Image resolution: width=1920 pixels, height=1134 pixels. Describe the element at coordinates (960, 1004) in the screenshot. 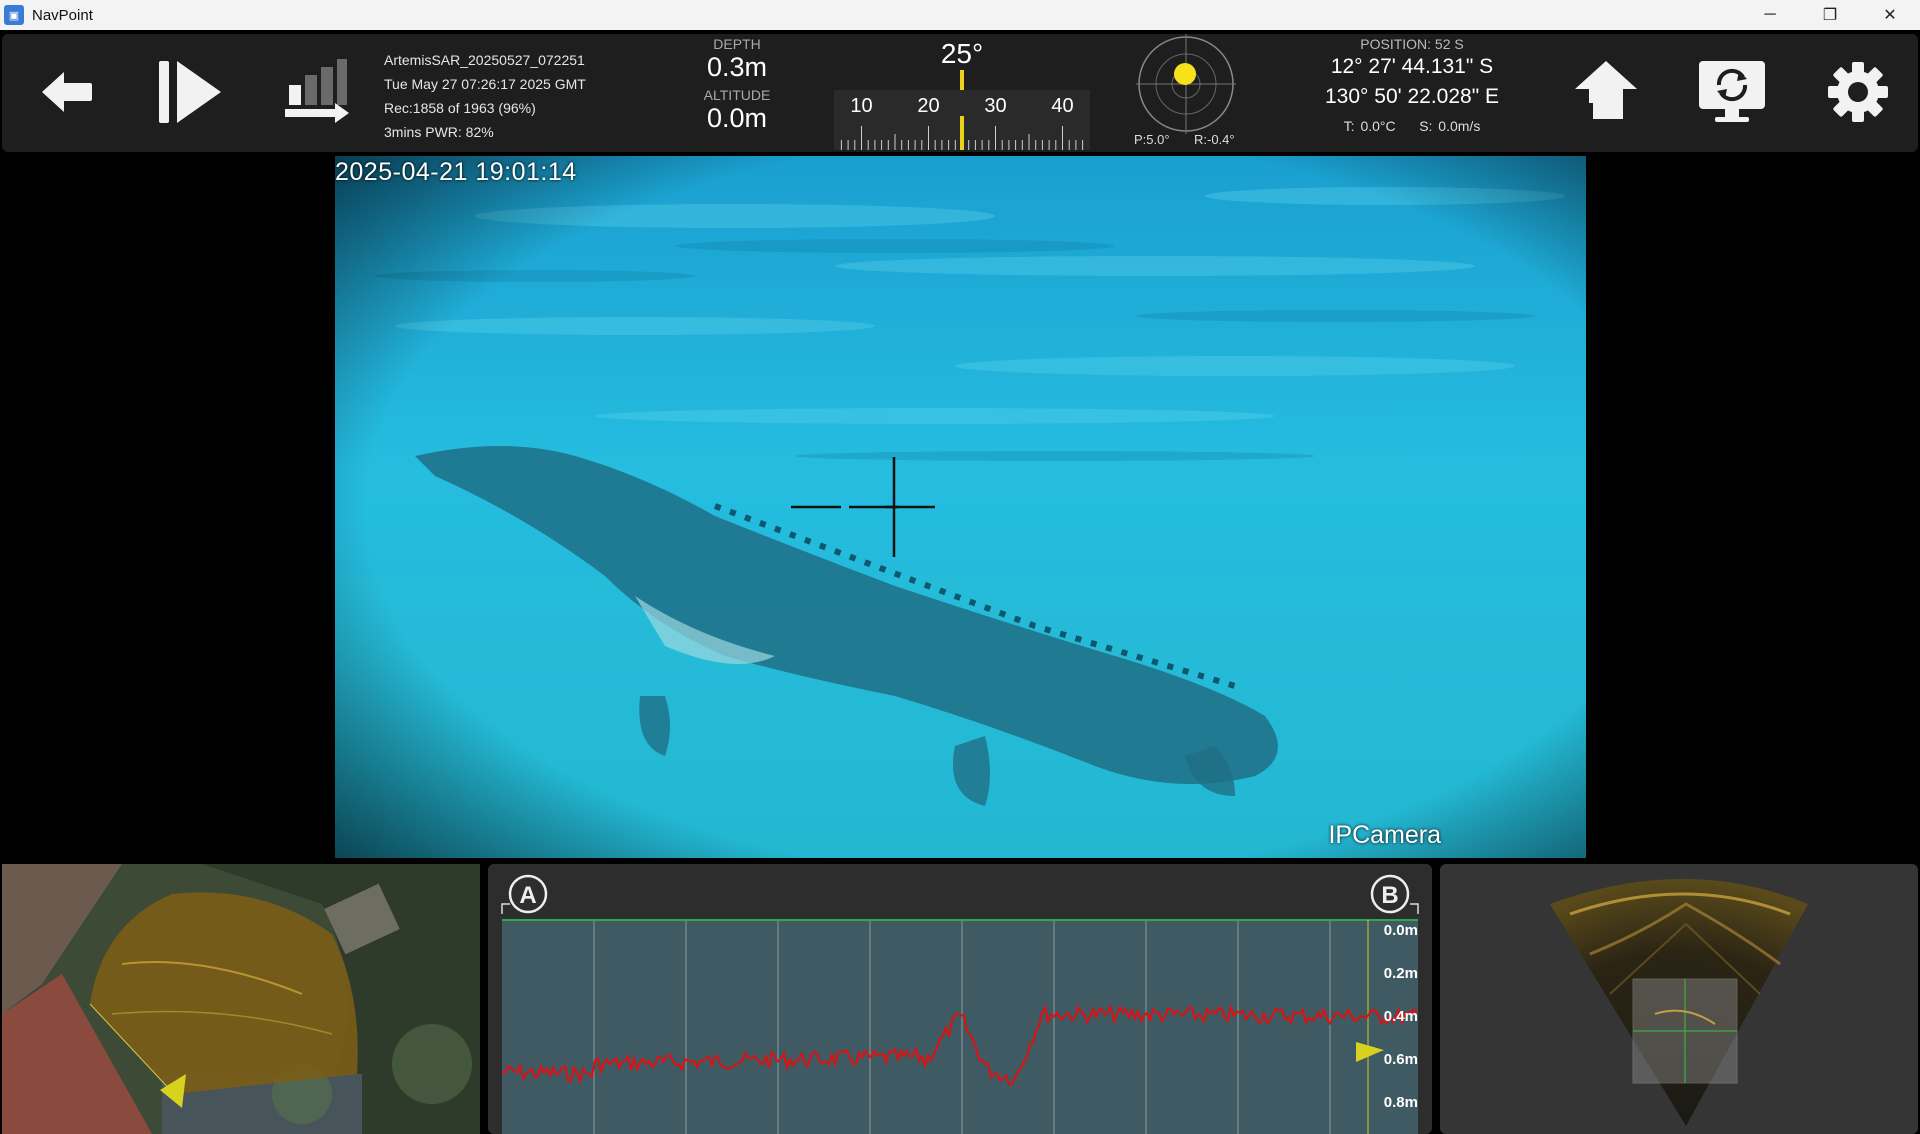

I see `depth-profile-chart: A B` at that location.